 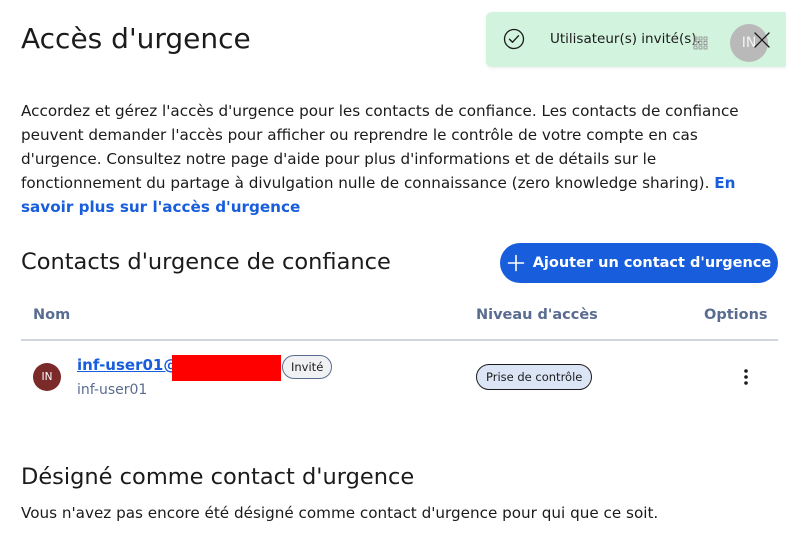 I want to click on page-title: Accès d'urgence, so click(x=136, y=38).